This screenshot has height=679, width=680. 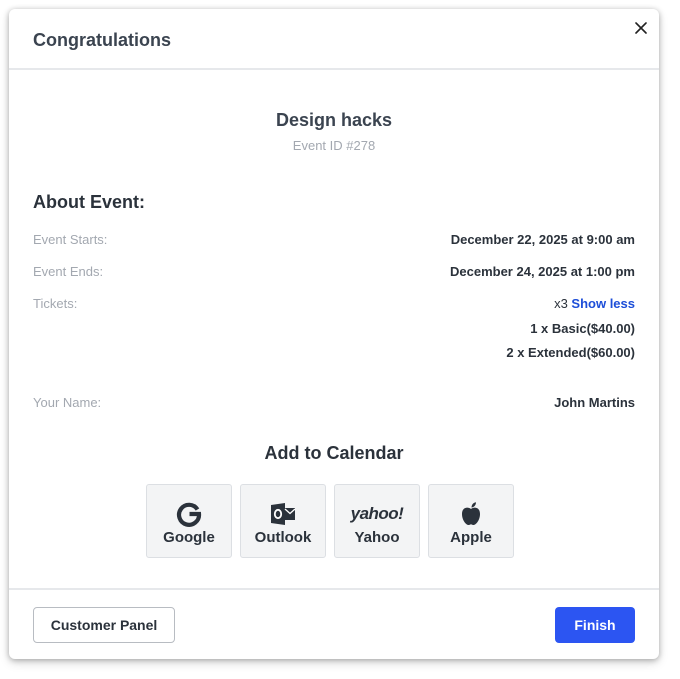 What do you see at coordinates (603, 303) in the screenshot?
I see `show-less-link: Show less` at bounding box center [603, 303].